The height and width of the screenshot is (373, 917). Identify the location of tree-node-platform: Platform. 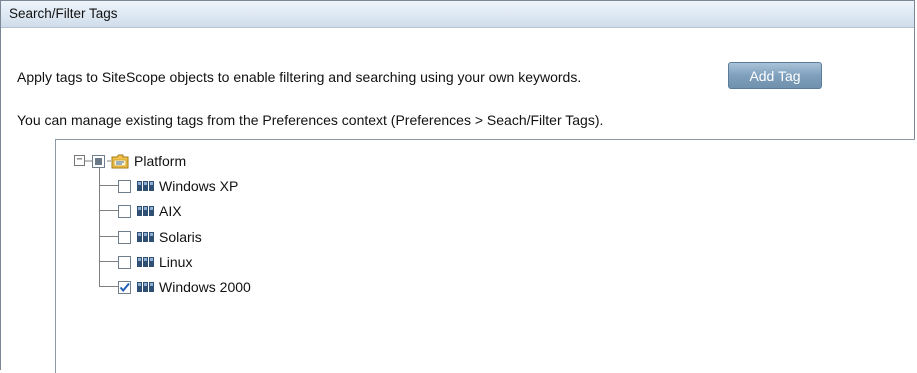
(139, 161).